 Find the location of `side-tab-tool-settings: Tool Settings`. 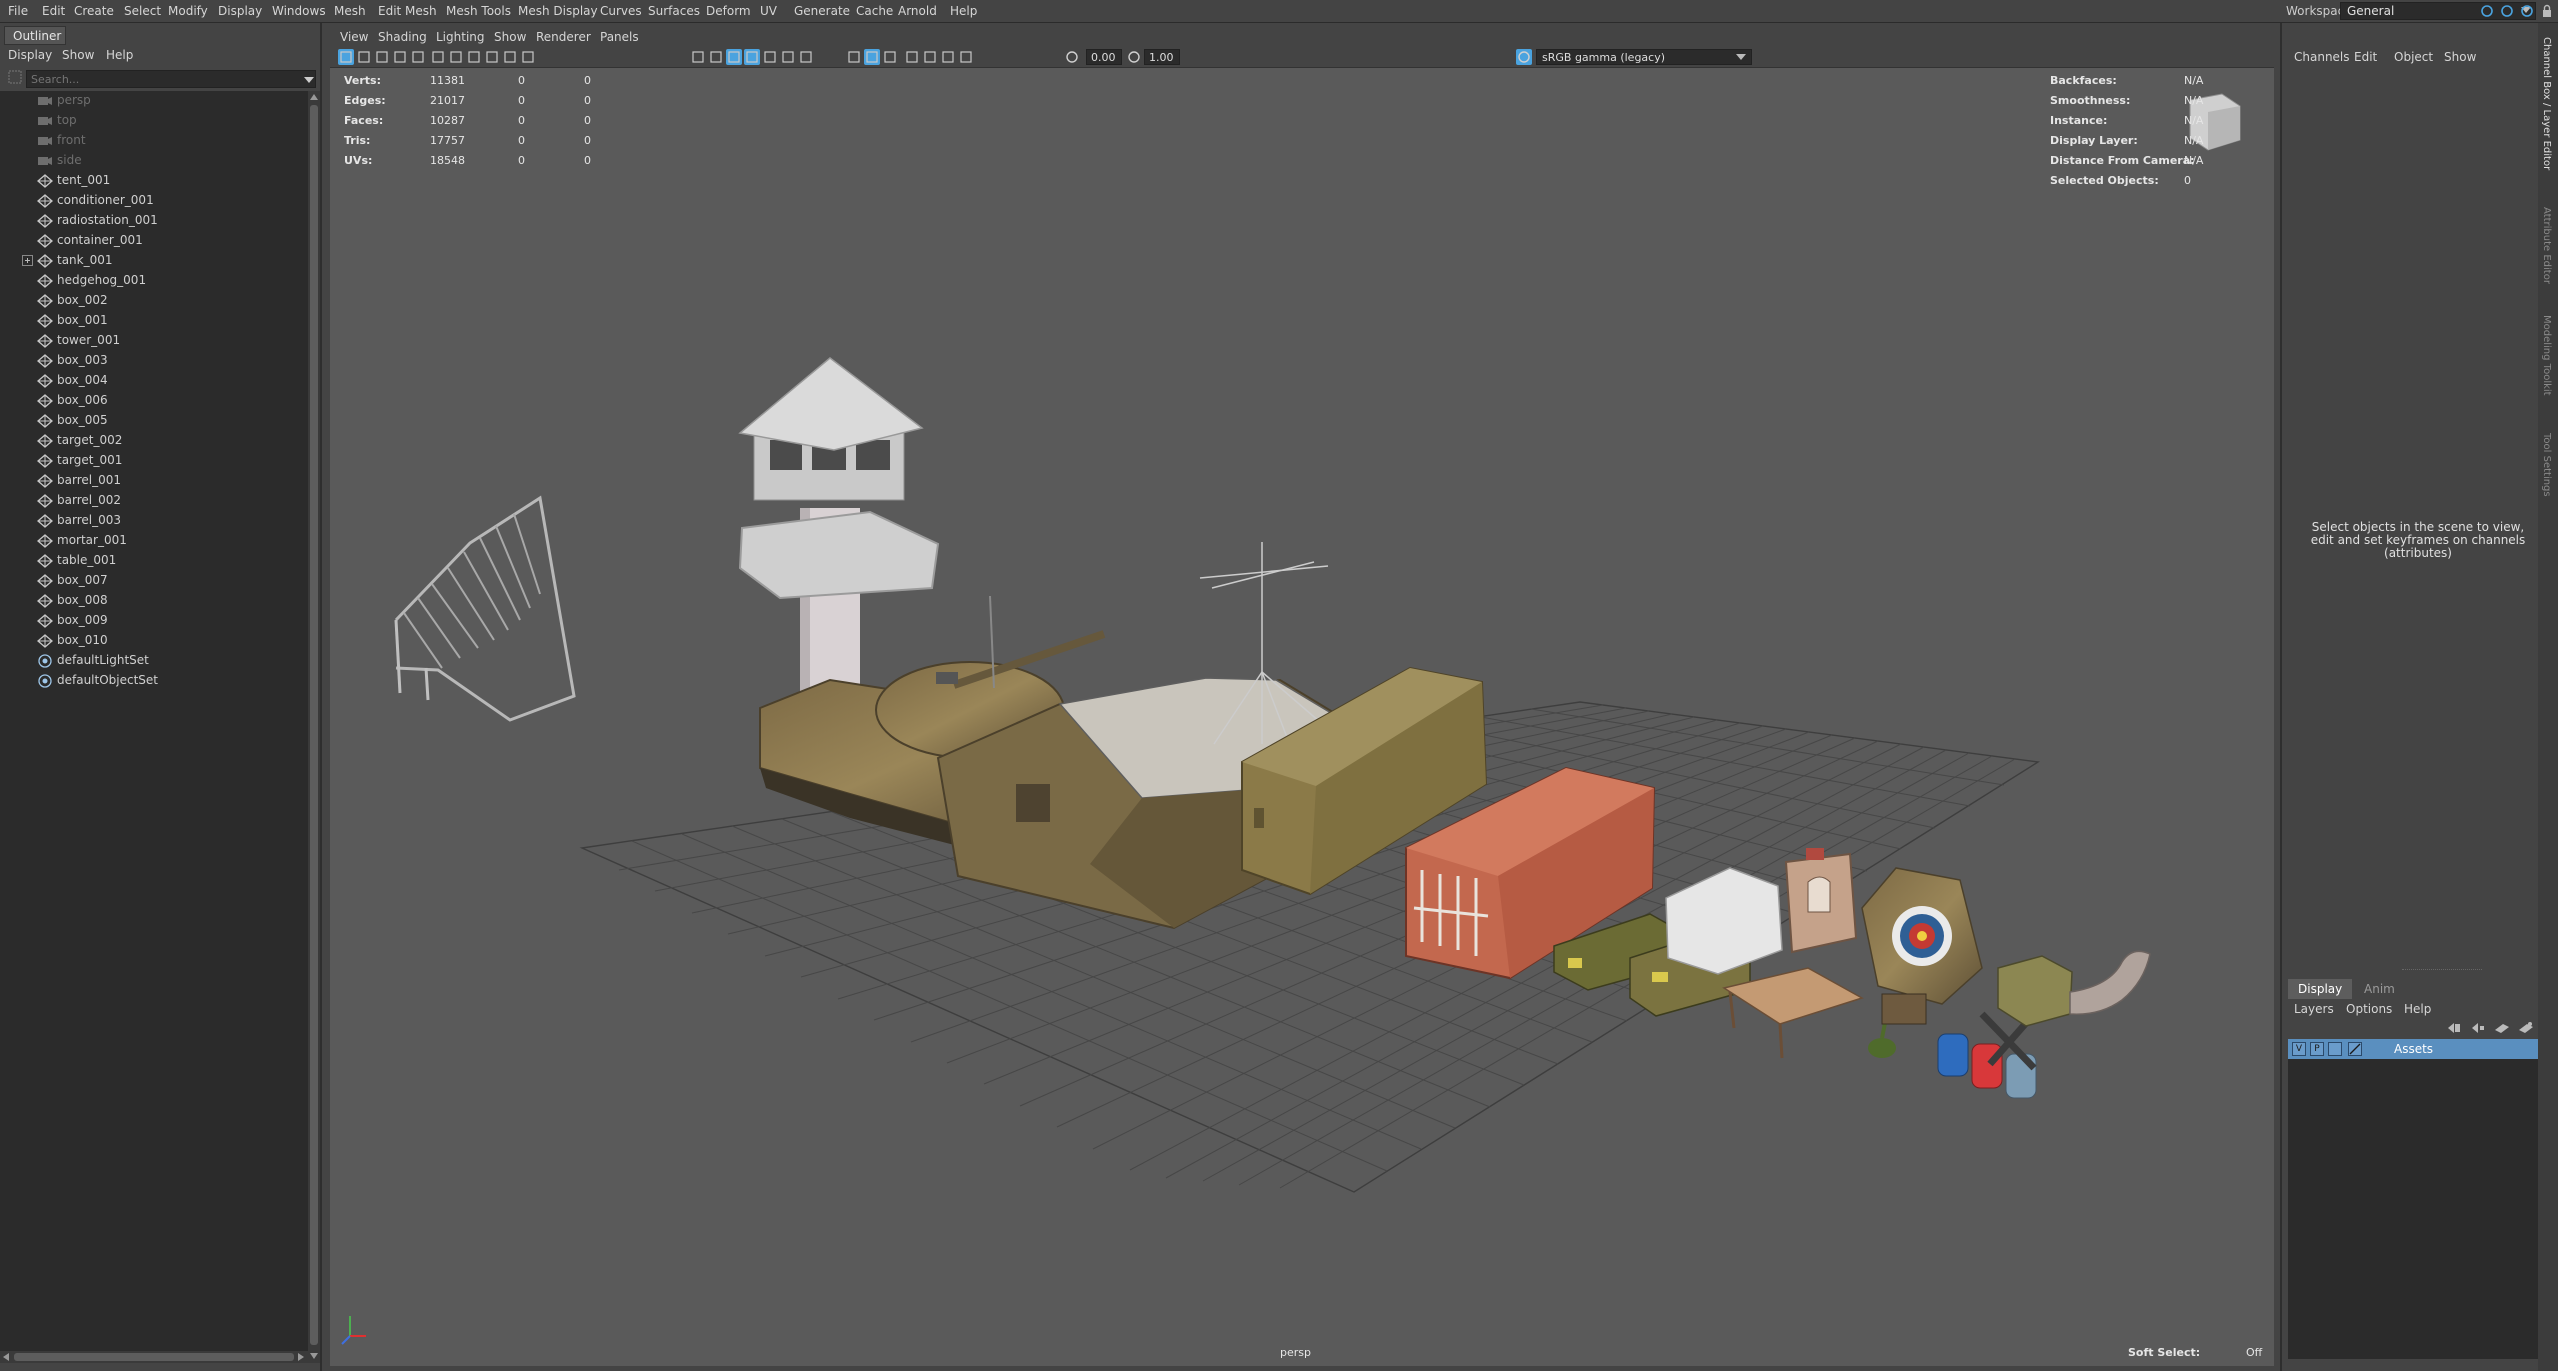

side-tab-tool-settings: Tool Settings is located at coordinates (2546, 465).